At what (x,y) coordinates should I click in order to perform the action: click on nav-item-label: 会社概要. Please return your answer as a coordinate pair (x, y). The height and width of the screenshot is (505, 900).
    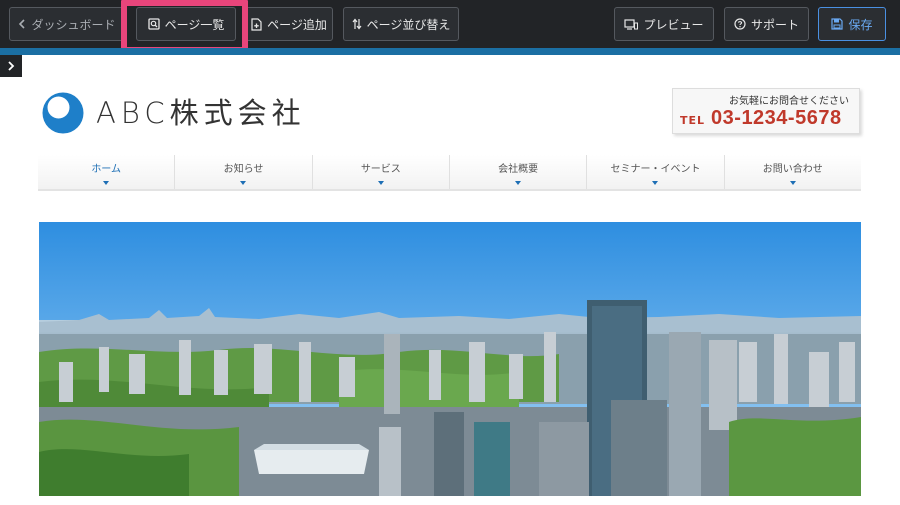
    Looking at the image, I should click on (518, 169).